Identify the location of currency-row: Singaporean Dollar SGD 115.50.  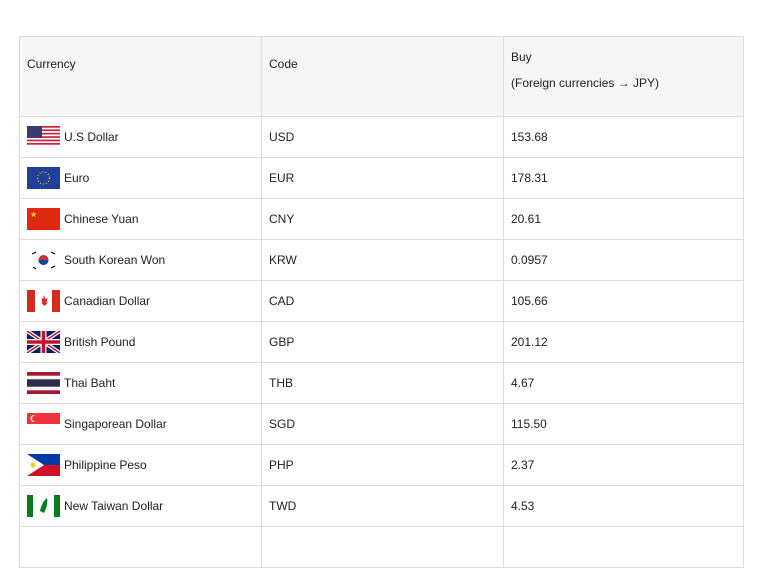
(381, 424).